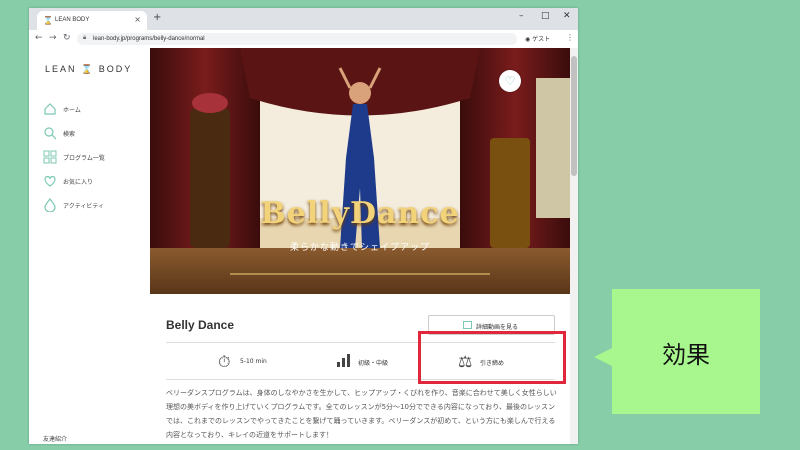 Image resolution: width=800 pixels, height=450 pixels. Describe the element at coordinates (528, 39) in the screenshot. I see `profile-icon: ◉` at that location.